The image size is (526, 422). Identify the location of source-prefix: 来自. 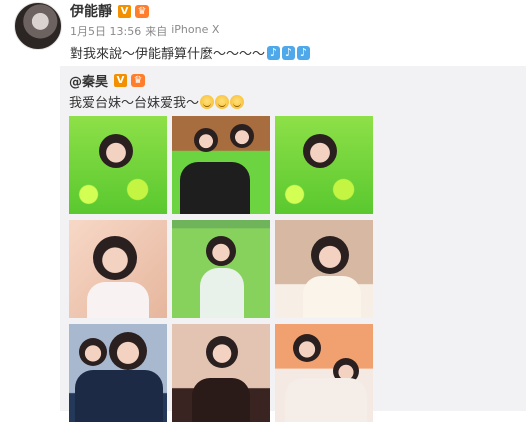
(156, 31).